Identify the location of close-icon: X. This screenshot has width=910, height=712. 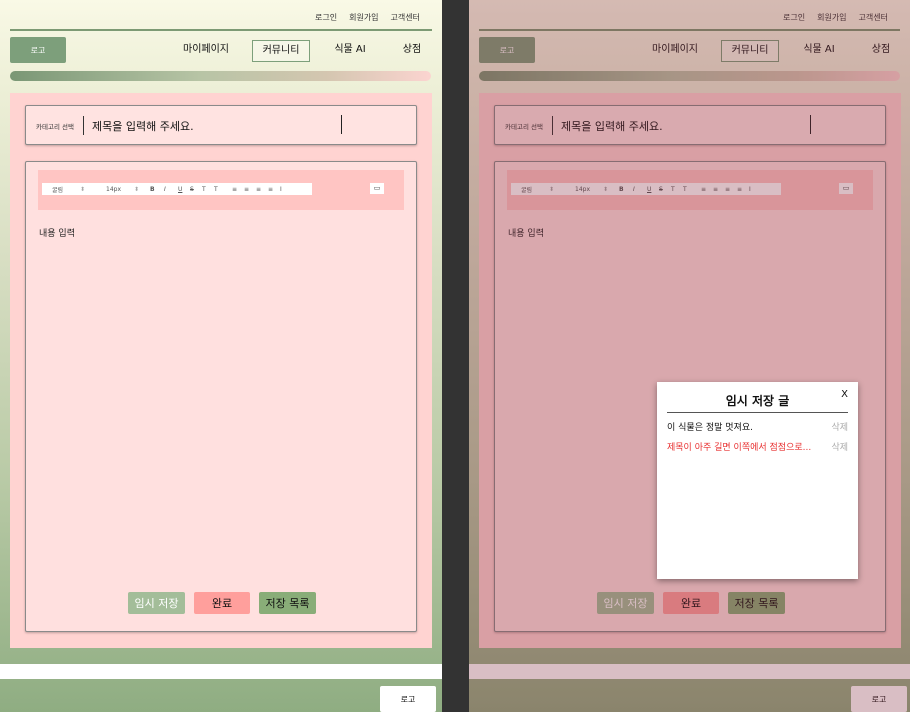
(844, 394).